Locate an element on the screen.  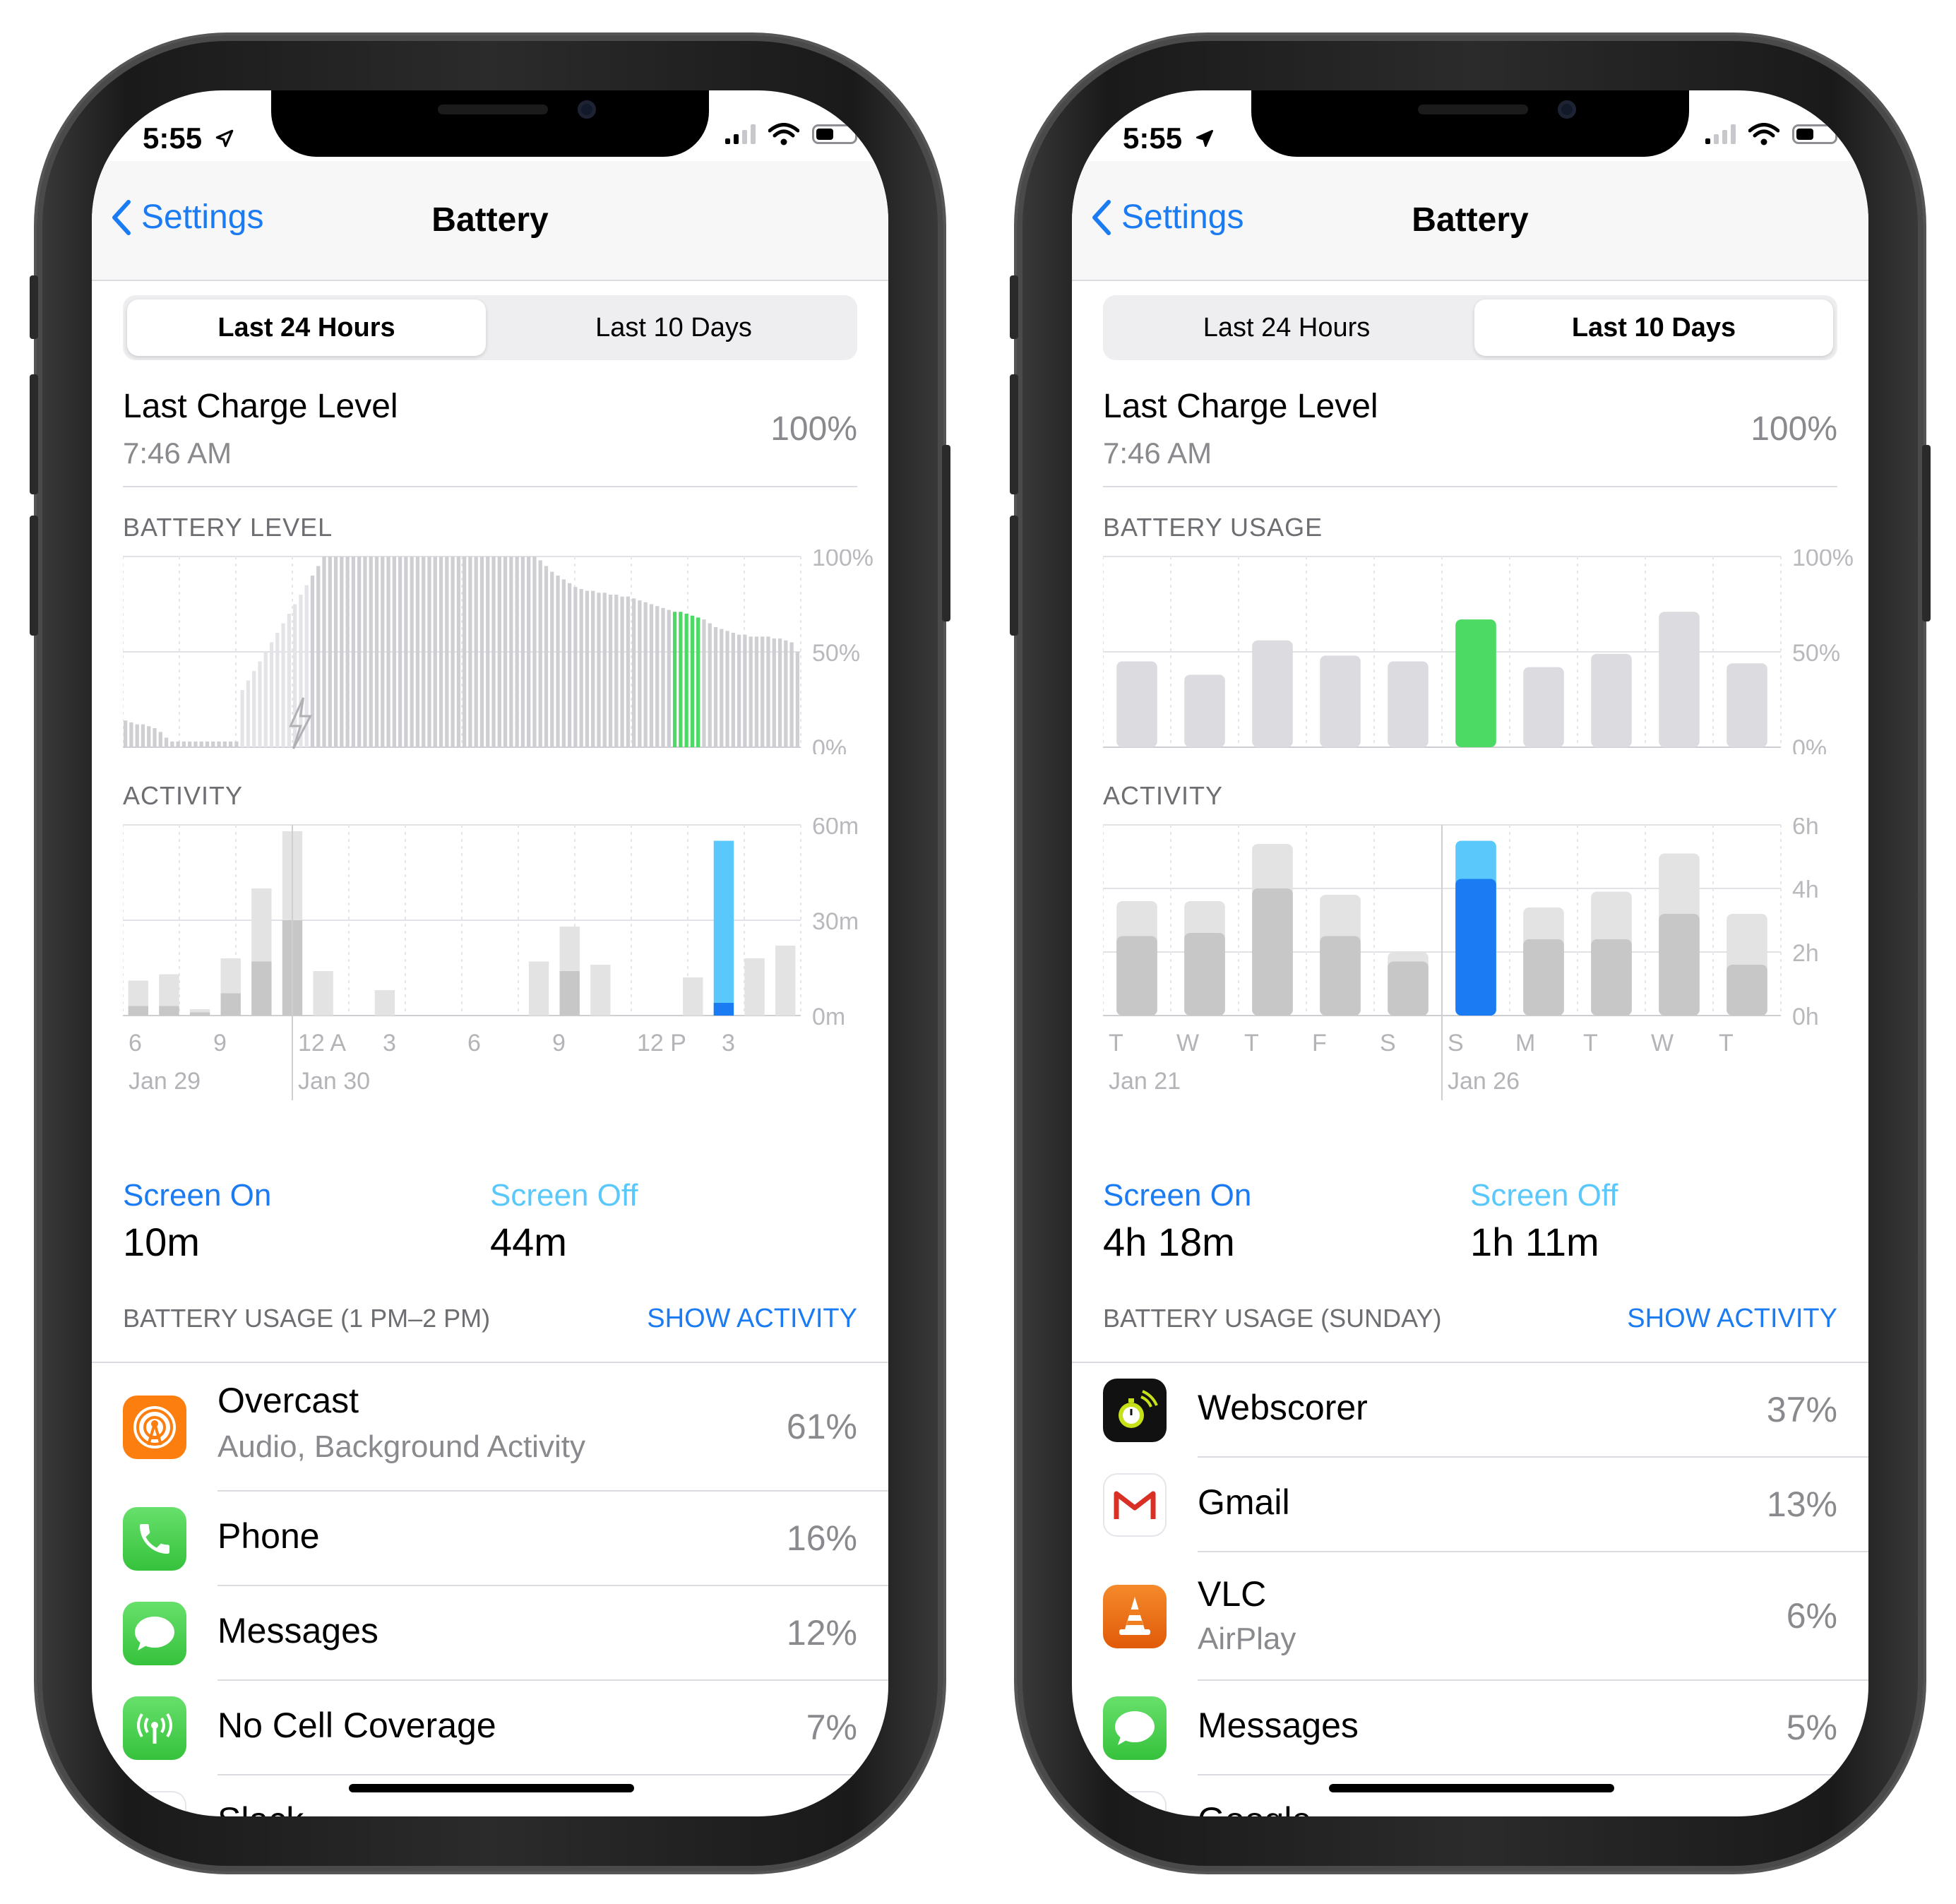
app-row-messages: Messages 12% is located at coordinates (490, 1633).